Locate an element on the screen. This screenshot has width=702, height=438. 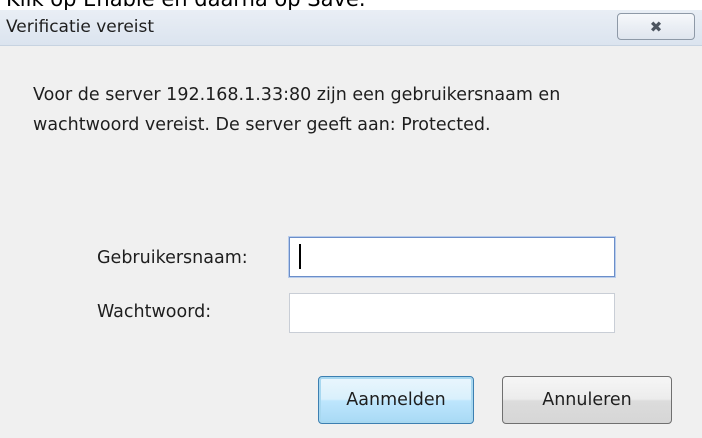
close-icon: ✖ is located at coordinates (656, 27).